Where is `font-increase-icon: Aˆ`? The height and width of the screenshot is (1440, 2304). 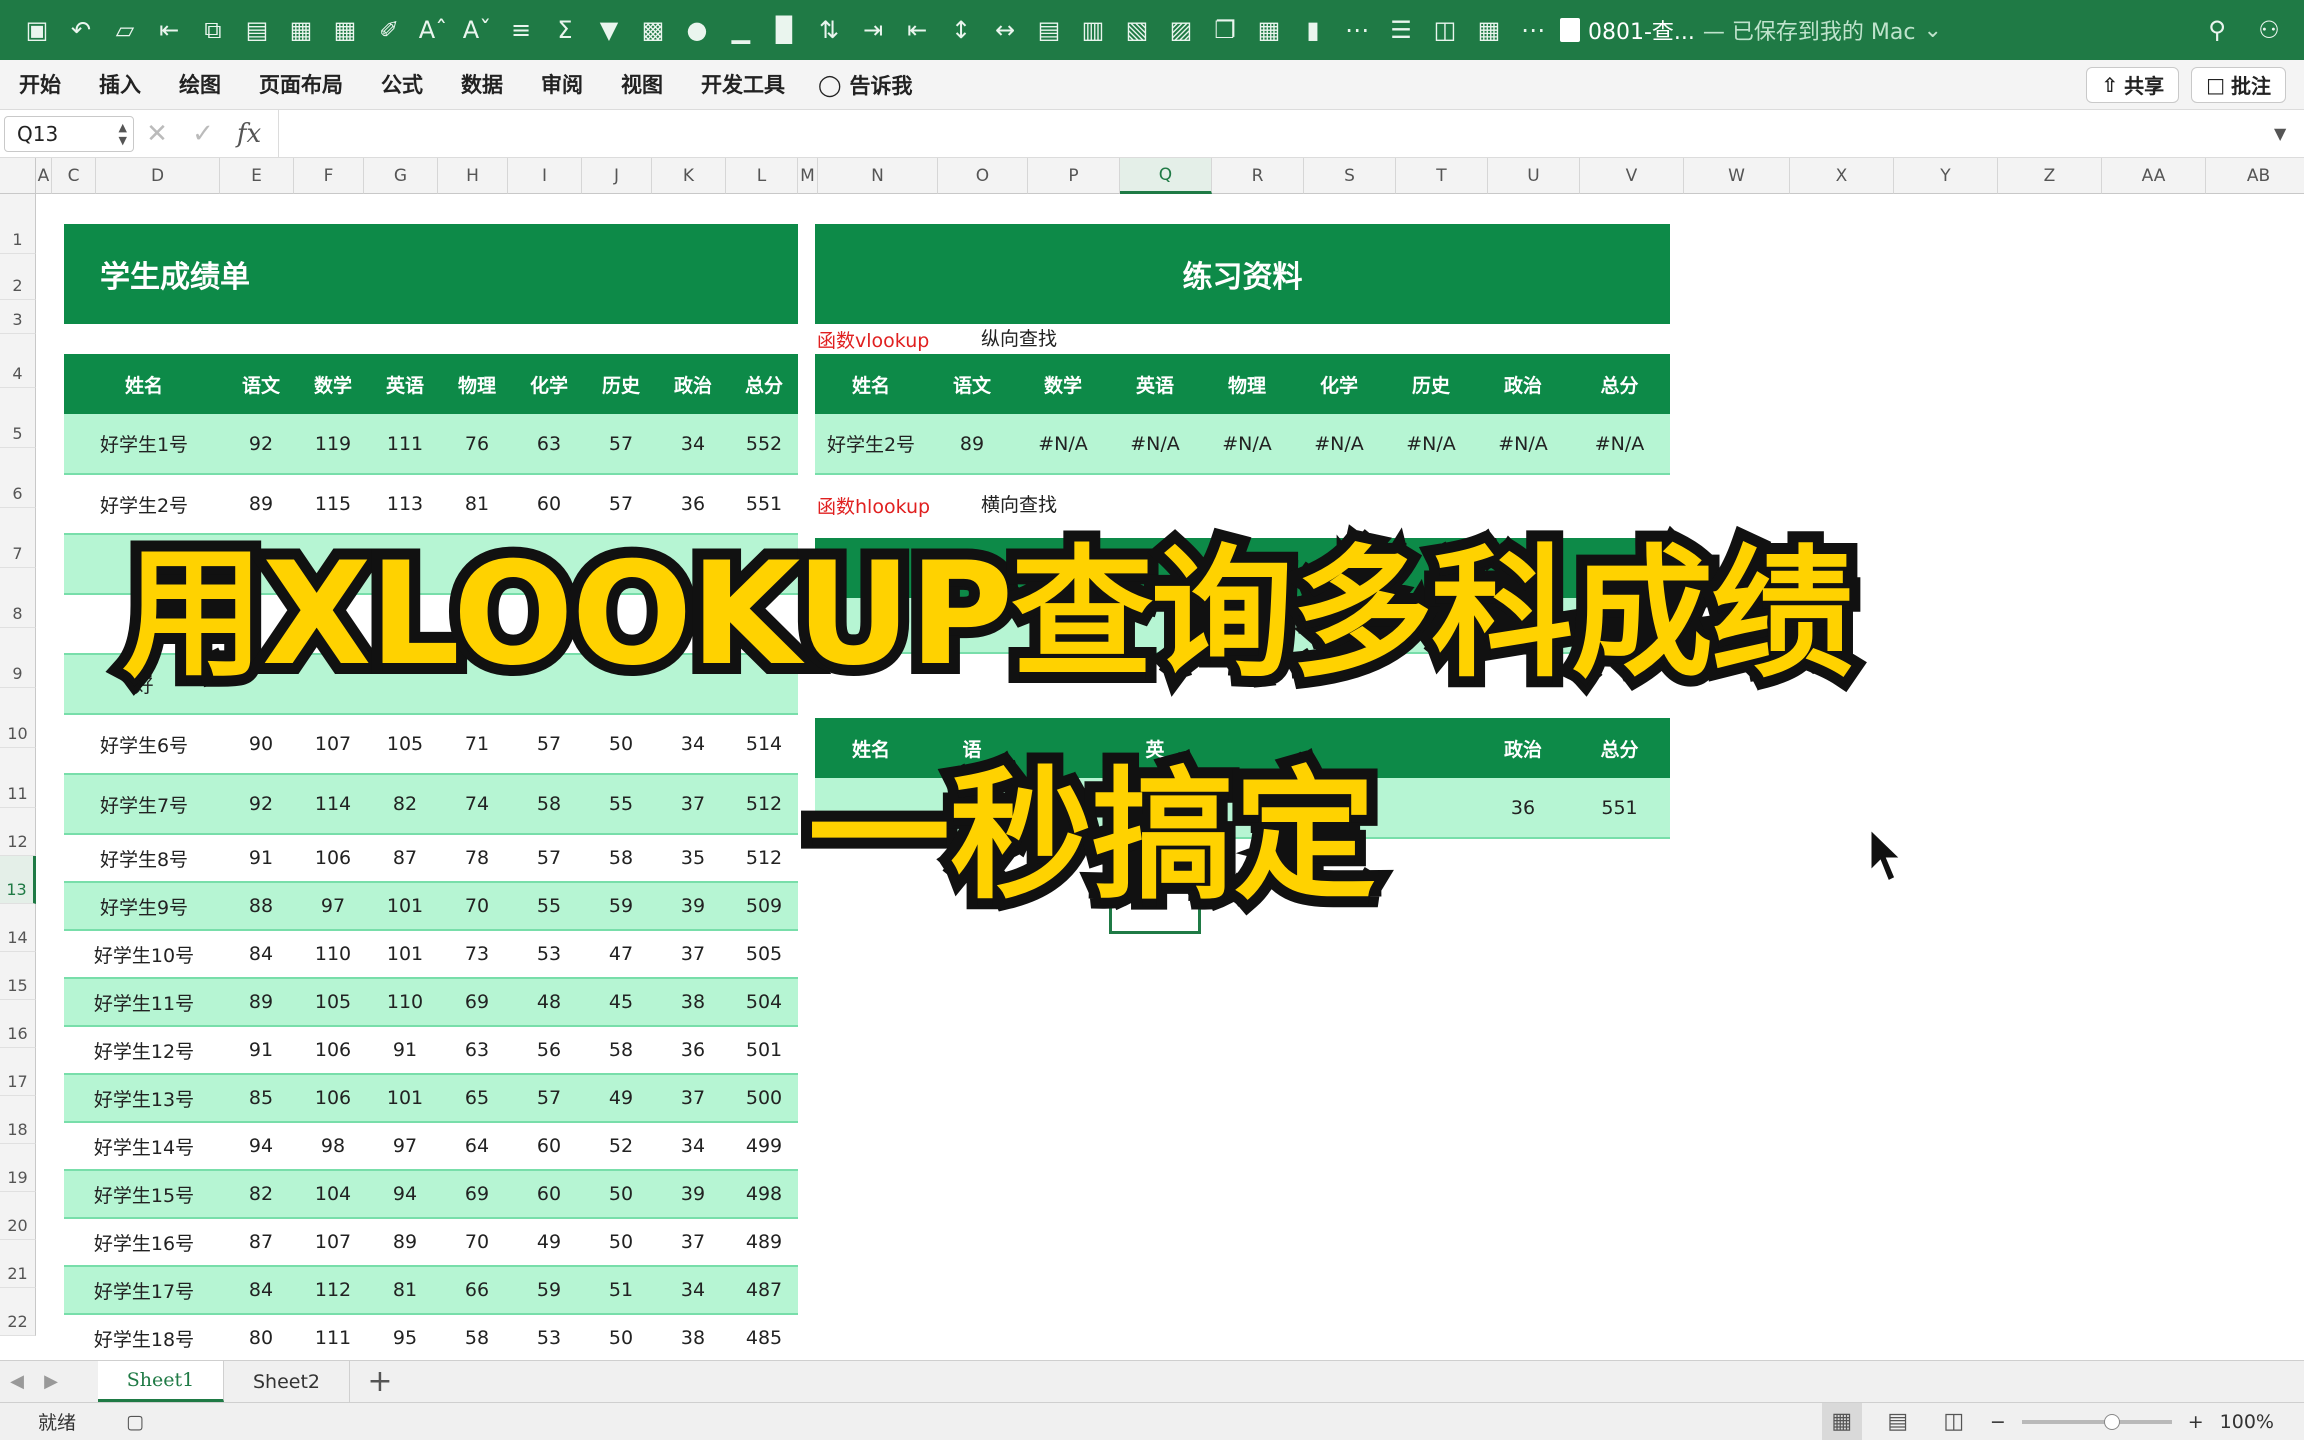 font-increase-icon: Aˆ is located at coordinates (433, 30).